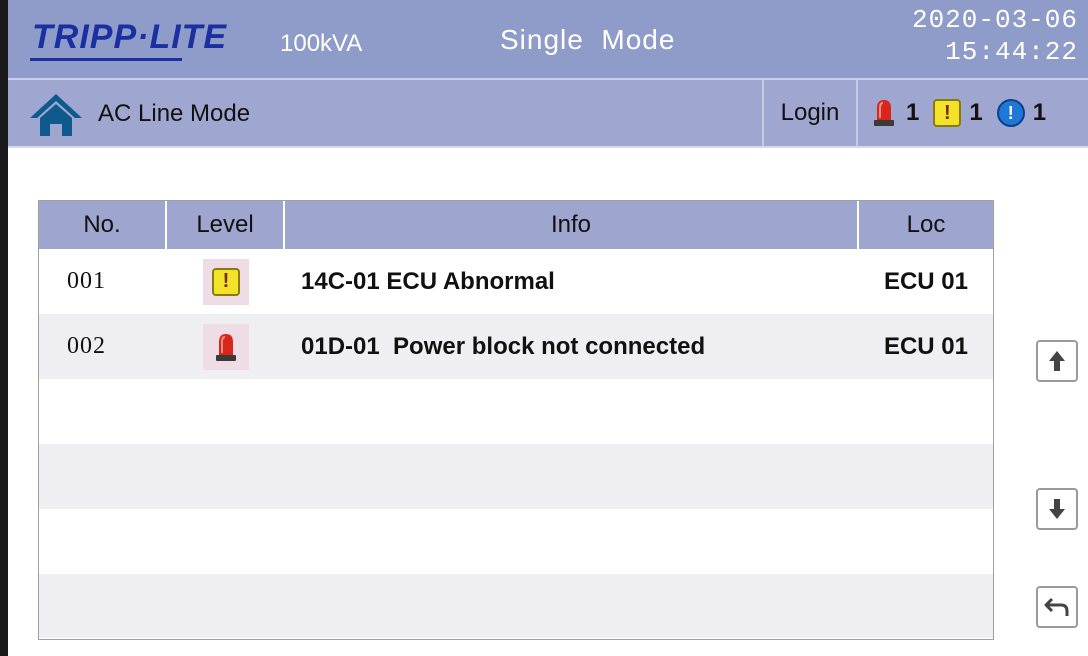 The width and height of the screenshot is (1088, 656). I want to click on capacity-label: 100kVA, so click(321, 43).